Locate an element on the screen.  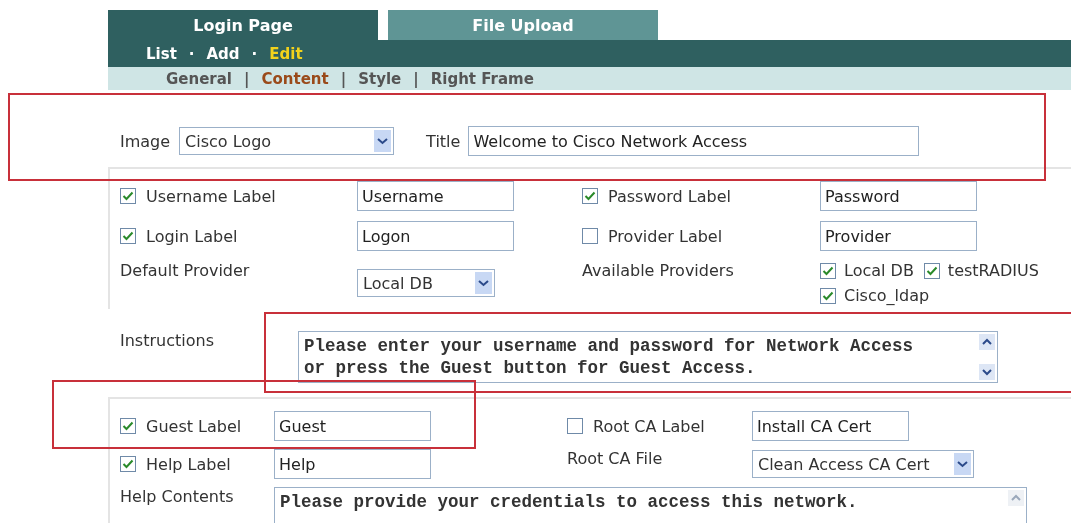
field-label: Login Label is located at coordinates (192, 236).